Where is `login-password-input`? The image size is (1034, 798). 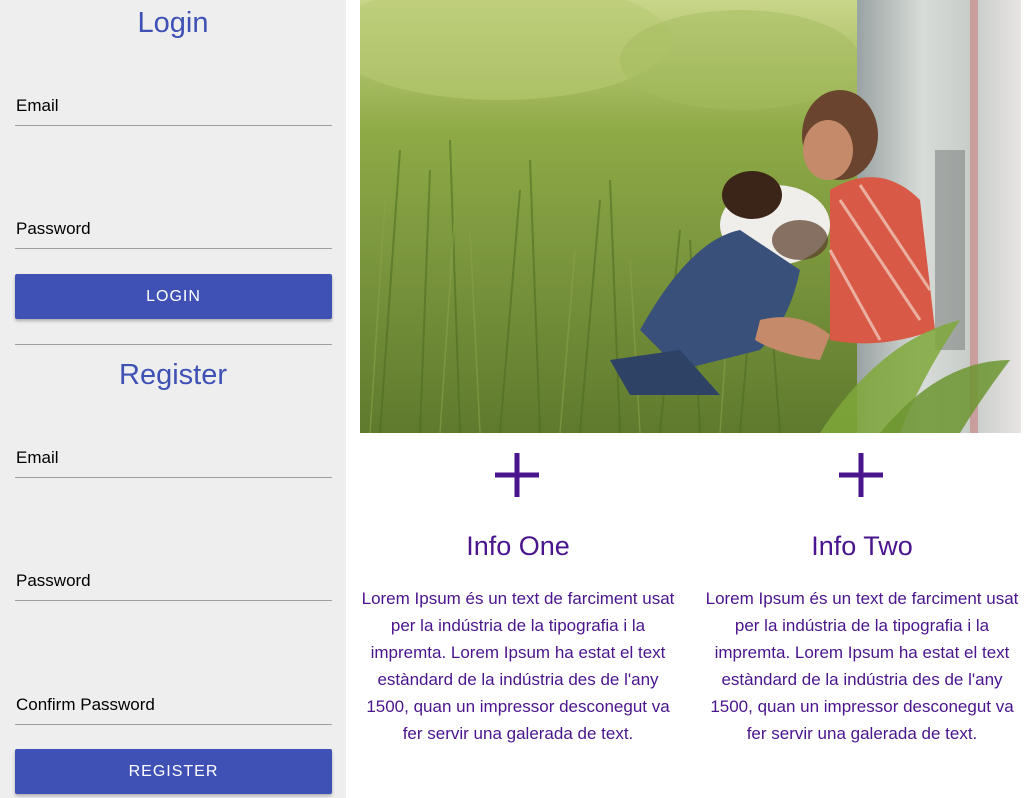 login-password-input is located at coordinates (173, 233).